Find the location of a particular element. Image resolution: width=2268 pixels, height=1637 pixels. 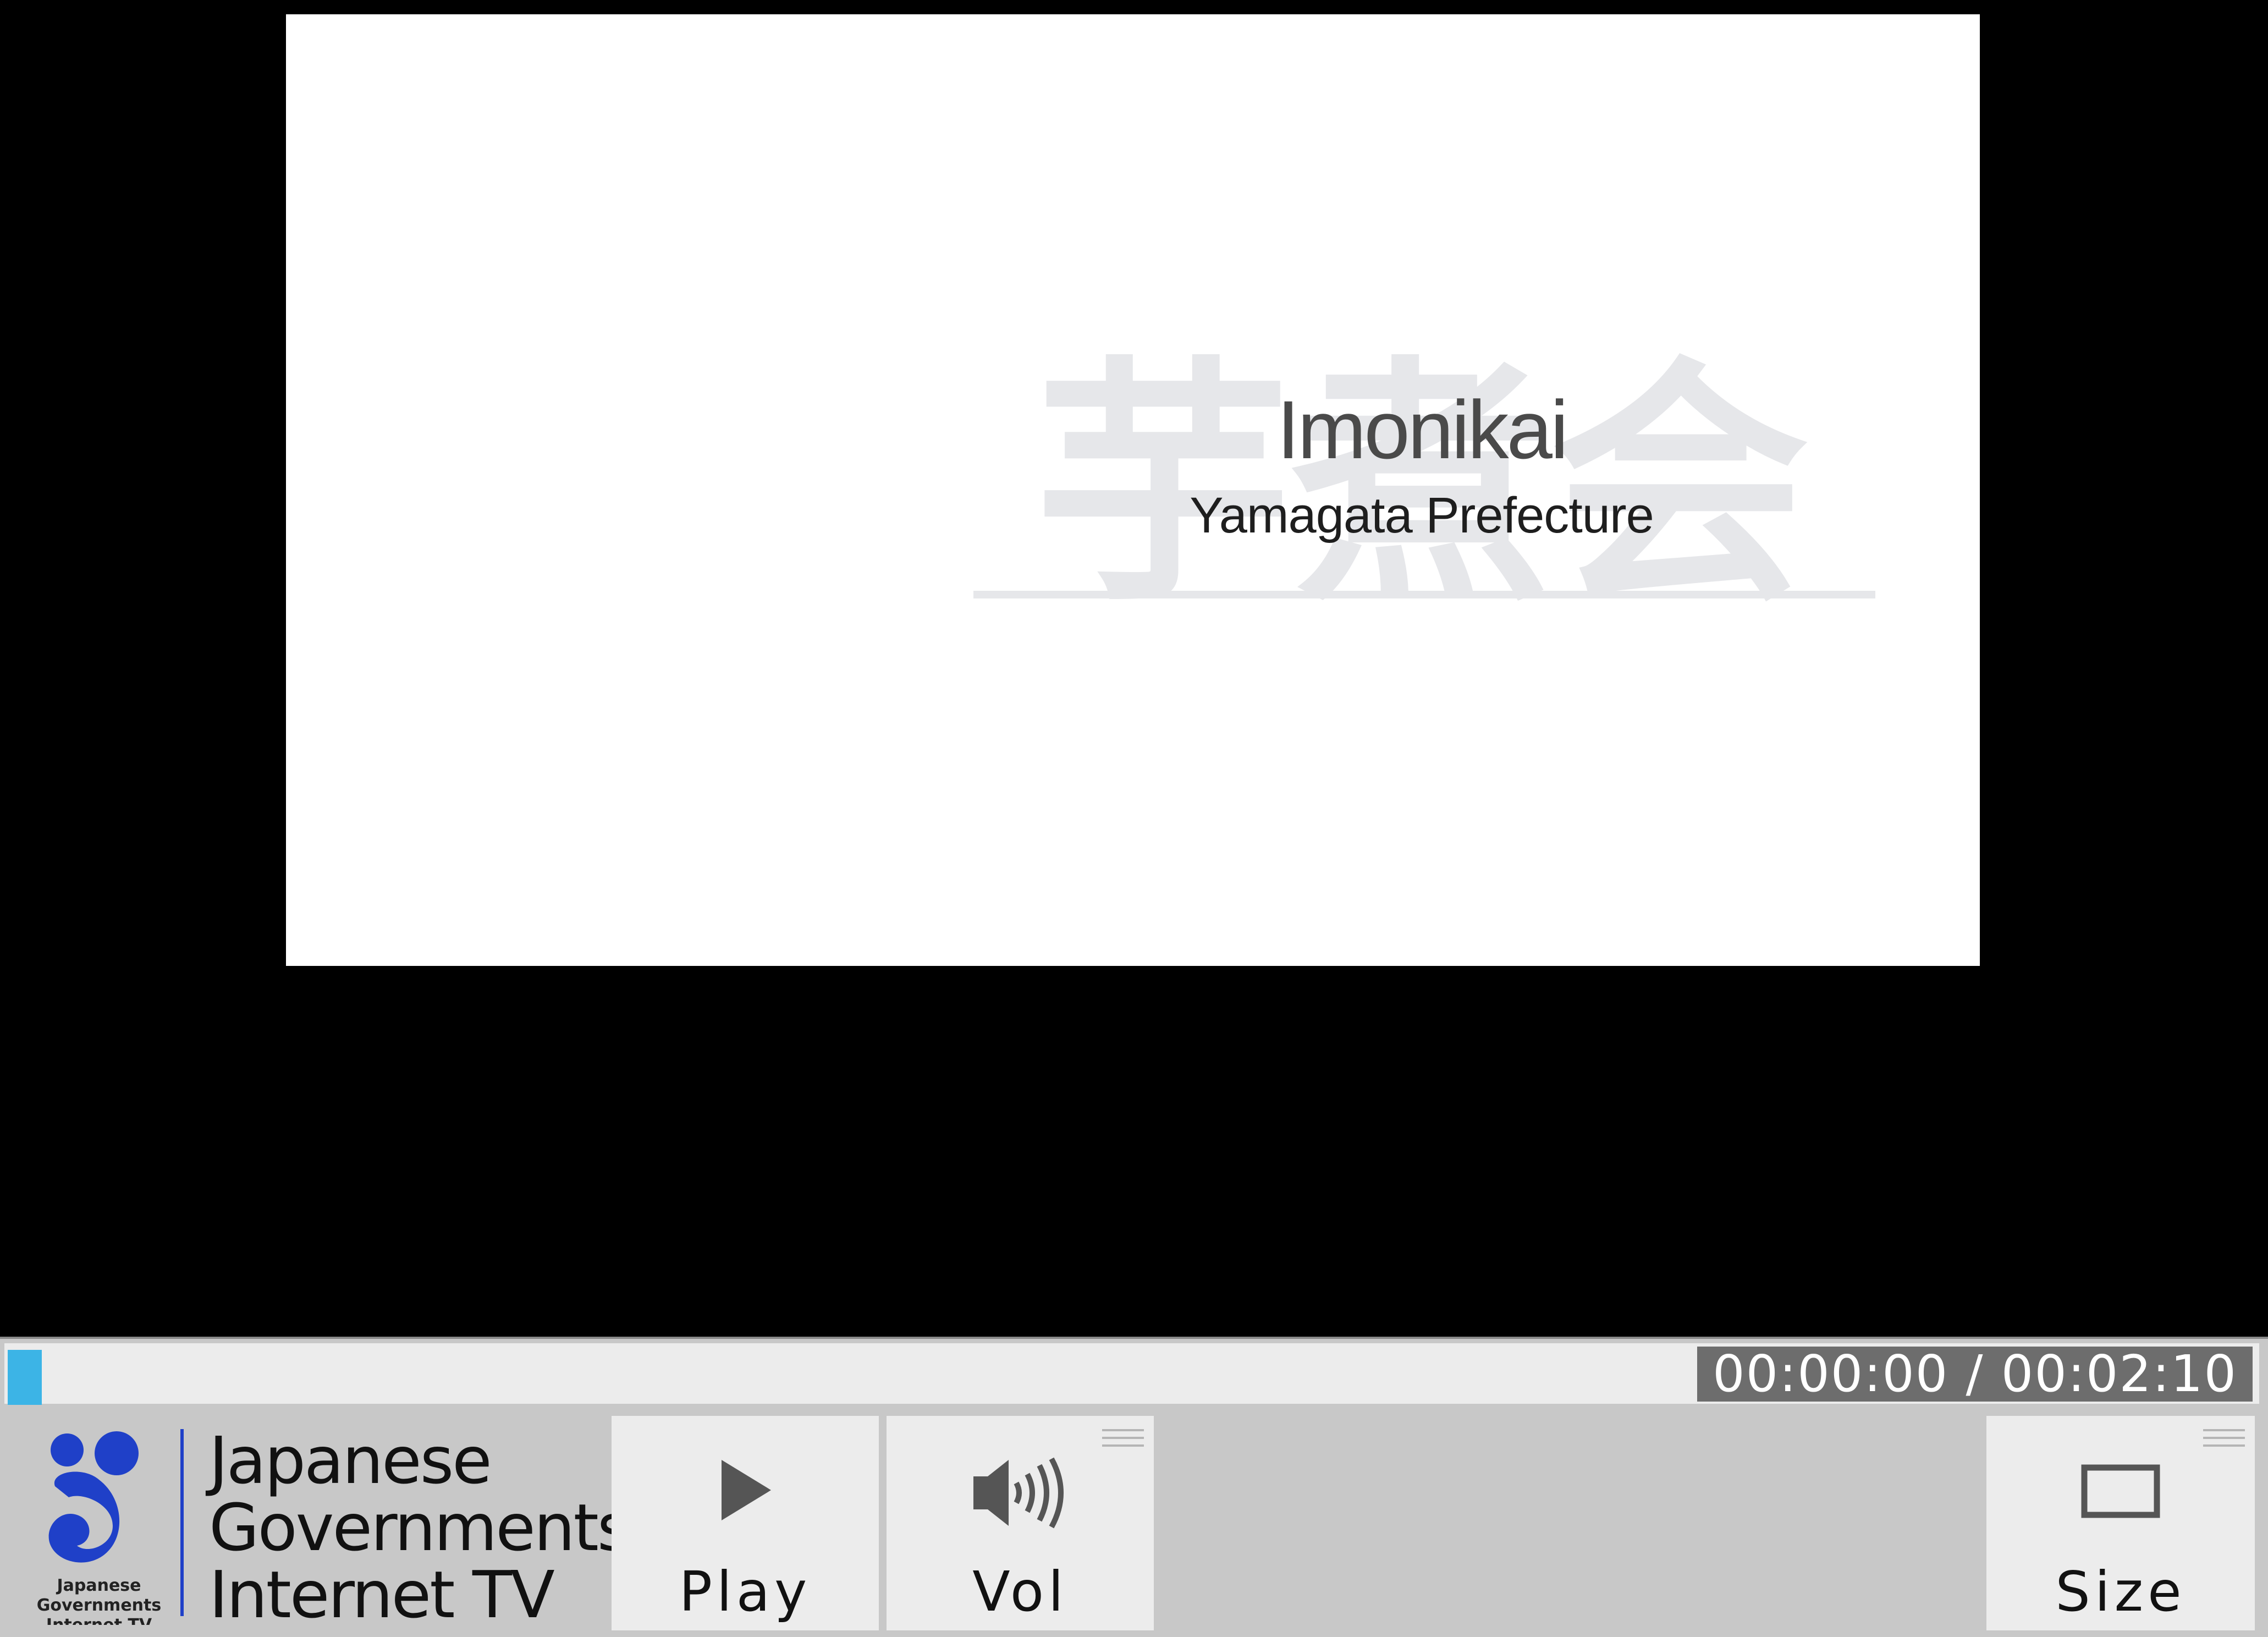

logo-wordmark: Japanese Governments Internet TV is located at coordinates (420, 1527).